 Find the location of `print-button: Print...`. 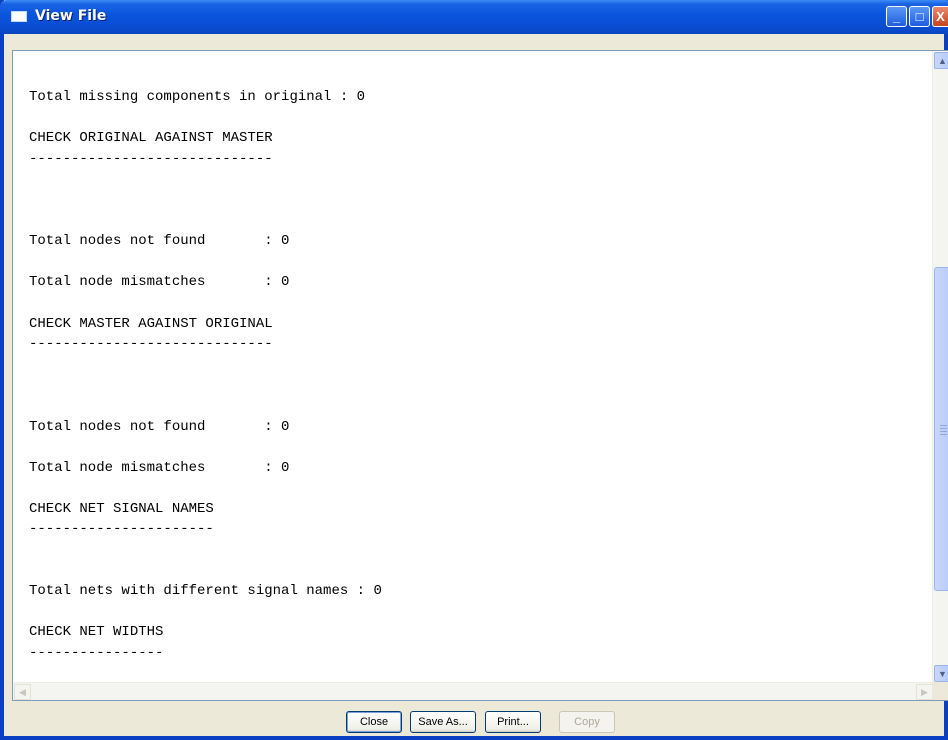

print-button: Print... is located at coordinates (513, 722).